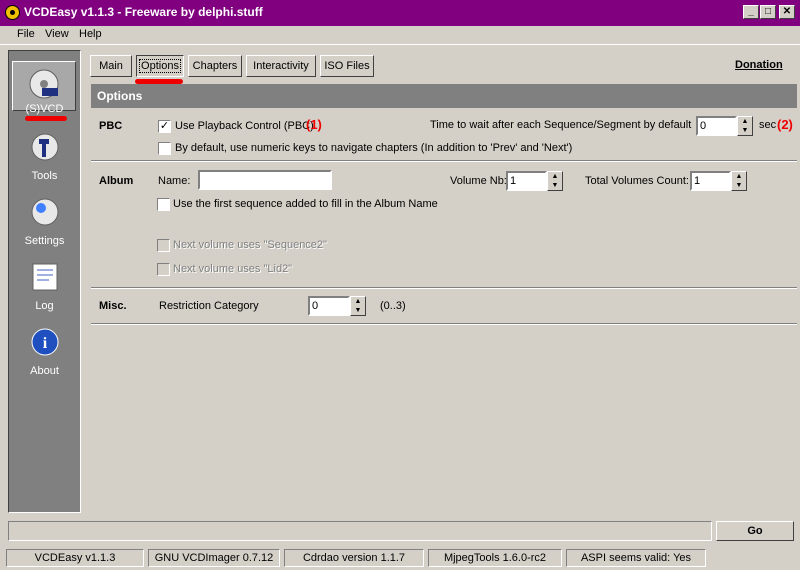 The height and width of the screenshot is (570, 800). Describe the element at coordinates (768, 12) in the screenshot. I see `maximize-button: □` at that location.